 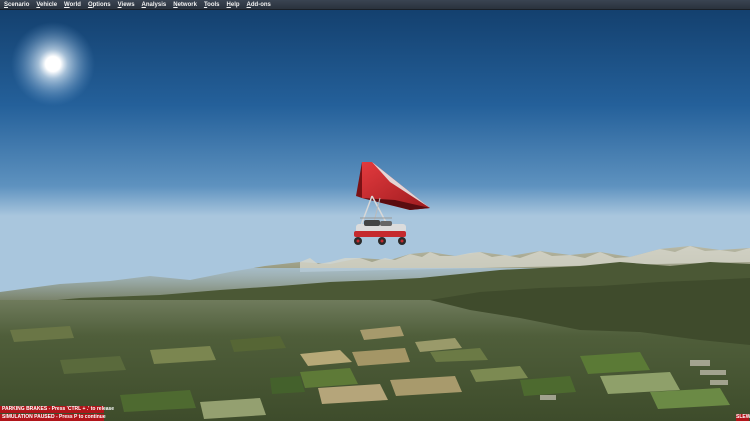 I want to click on menu-vehicle: Vehicle, so click(x=46, y=5).